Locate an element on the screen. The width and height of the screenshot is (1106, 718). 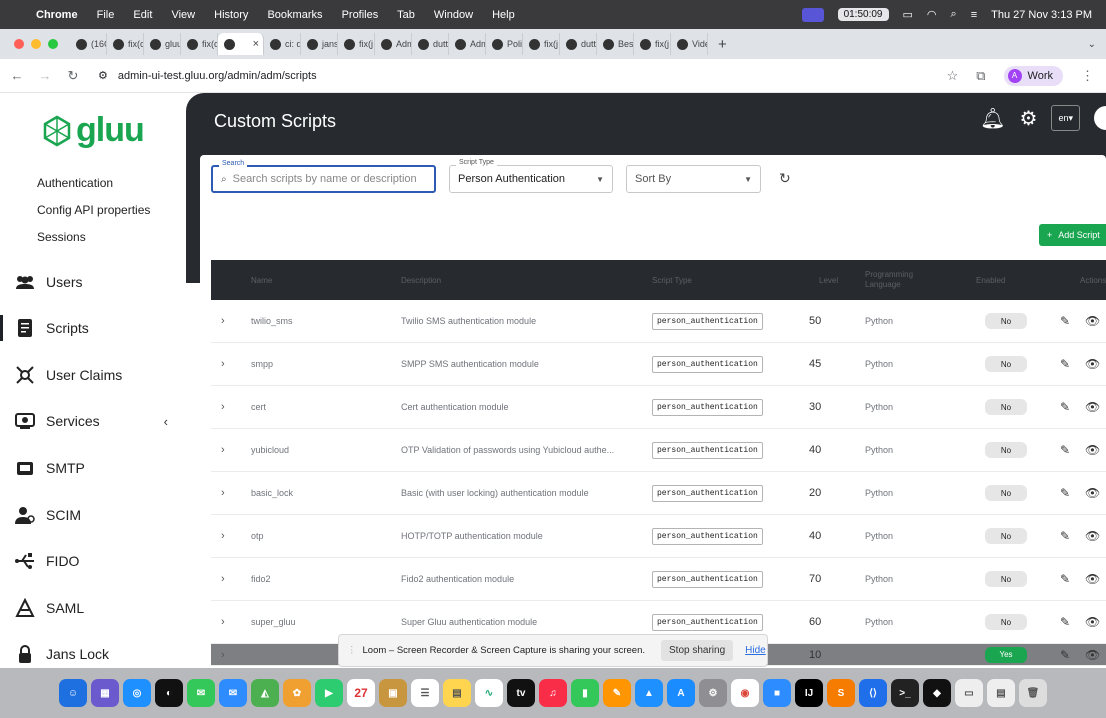
column-header: Description is located at coordinates (421, 280).